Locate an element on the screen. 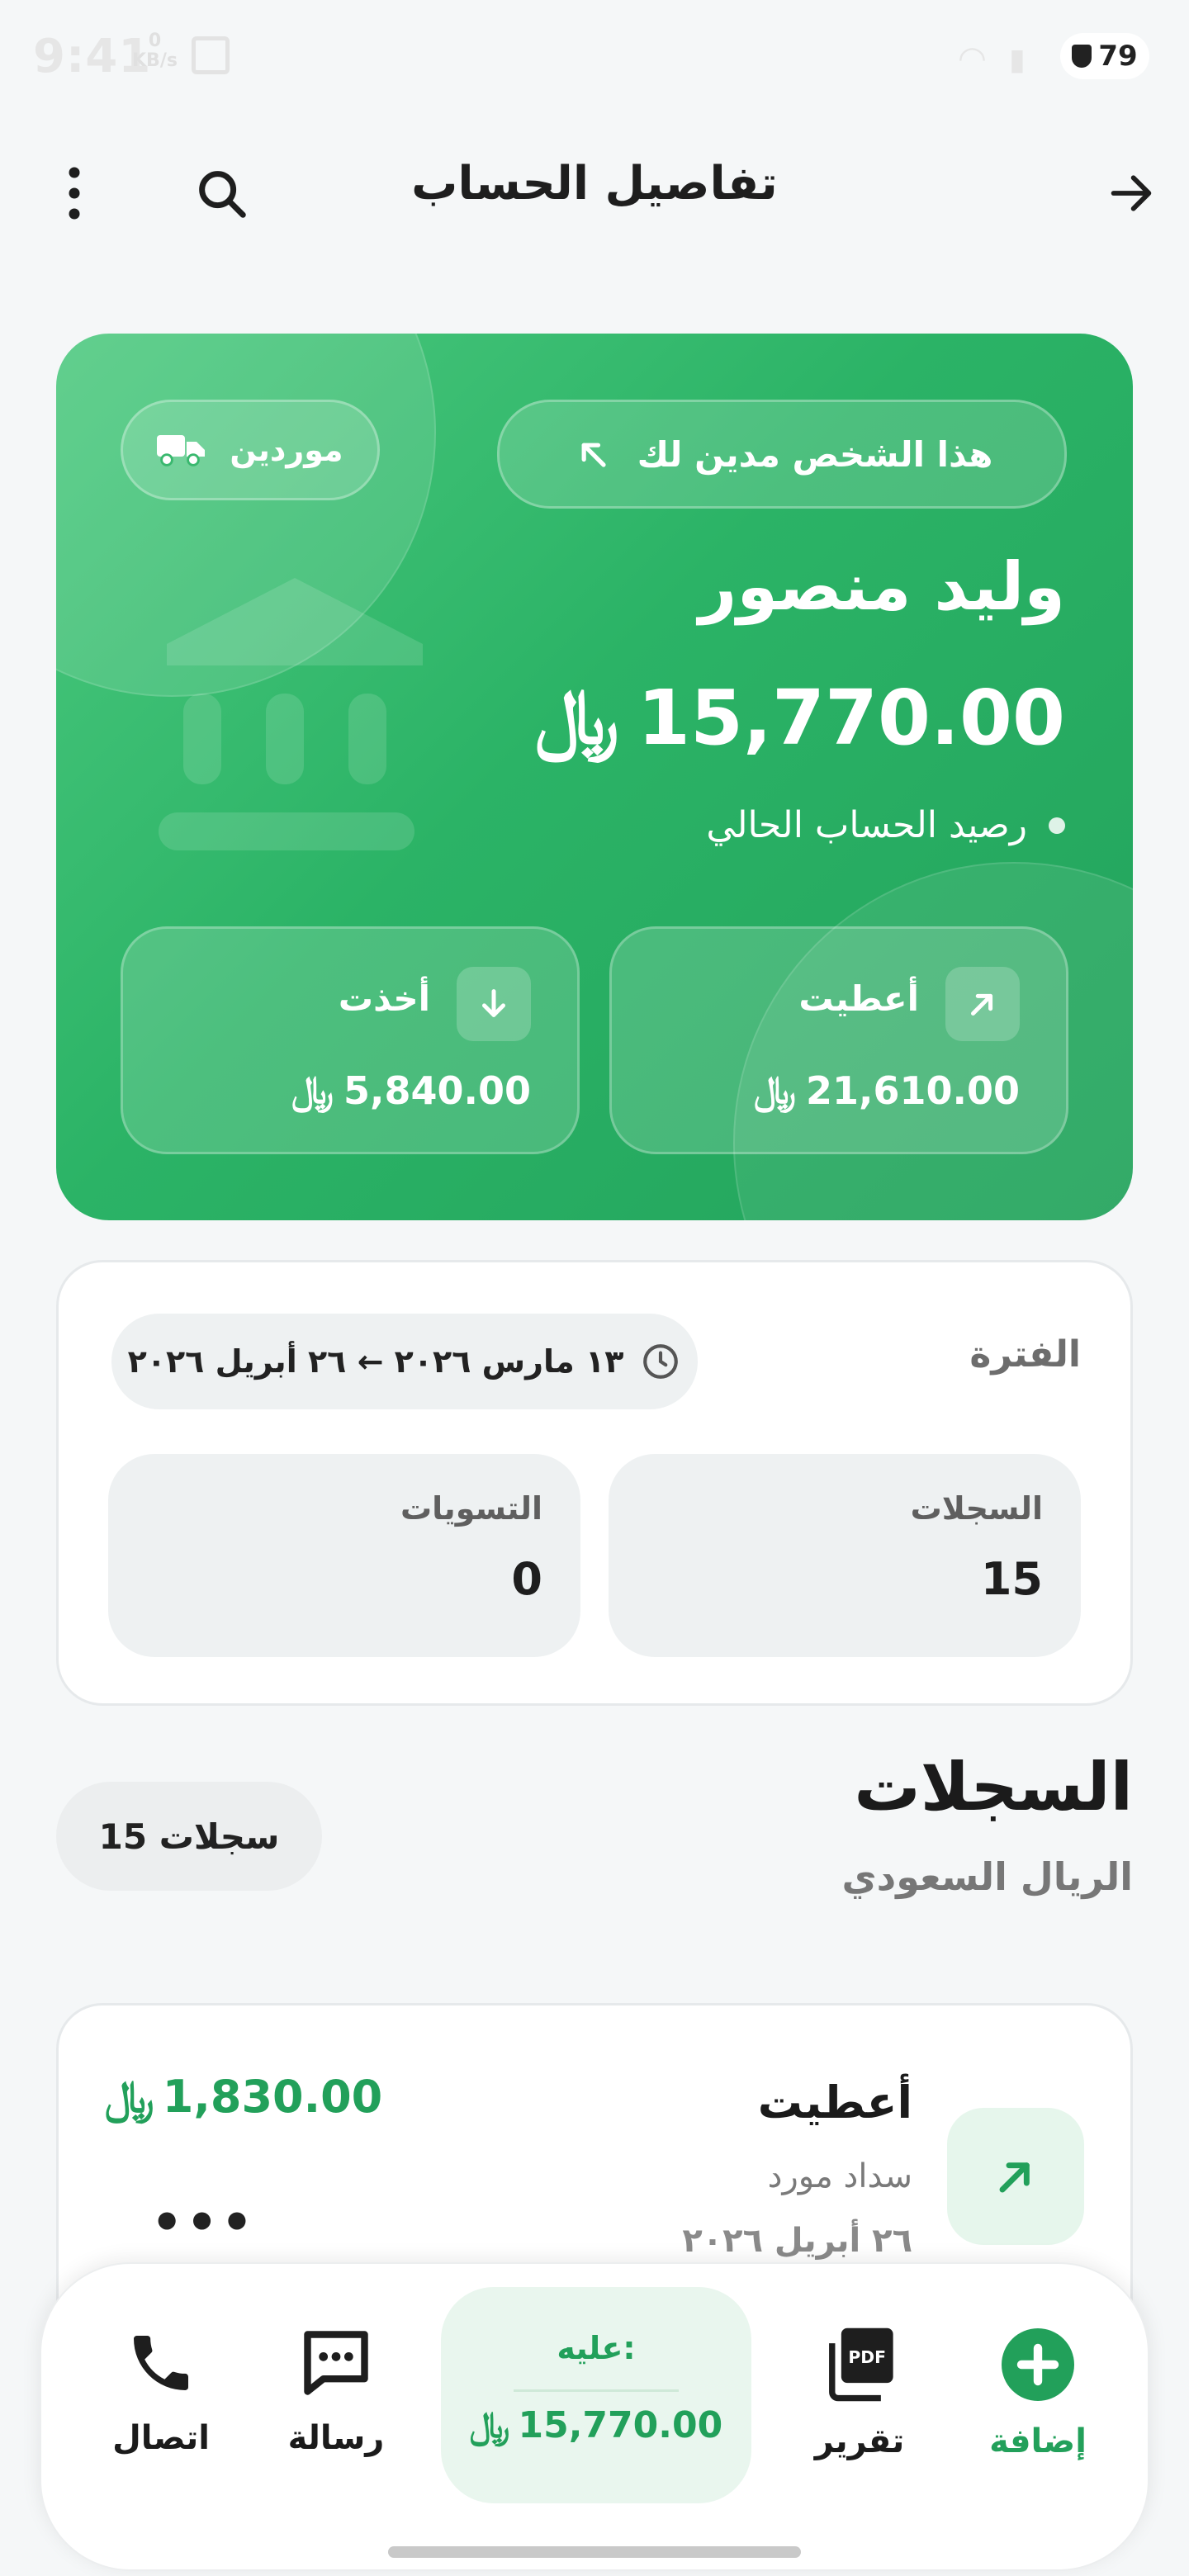 The height and width of the screenshot is (2576, 1189). taken-label: أخذت is located at coordinates (384, 998).